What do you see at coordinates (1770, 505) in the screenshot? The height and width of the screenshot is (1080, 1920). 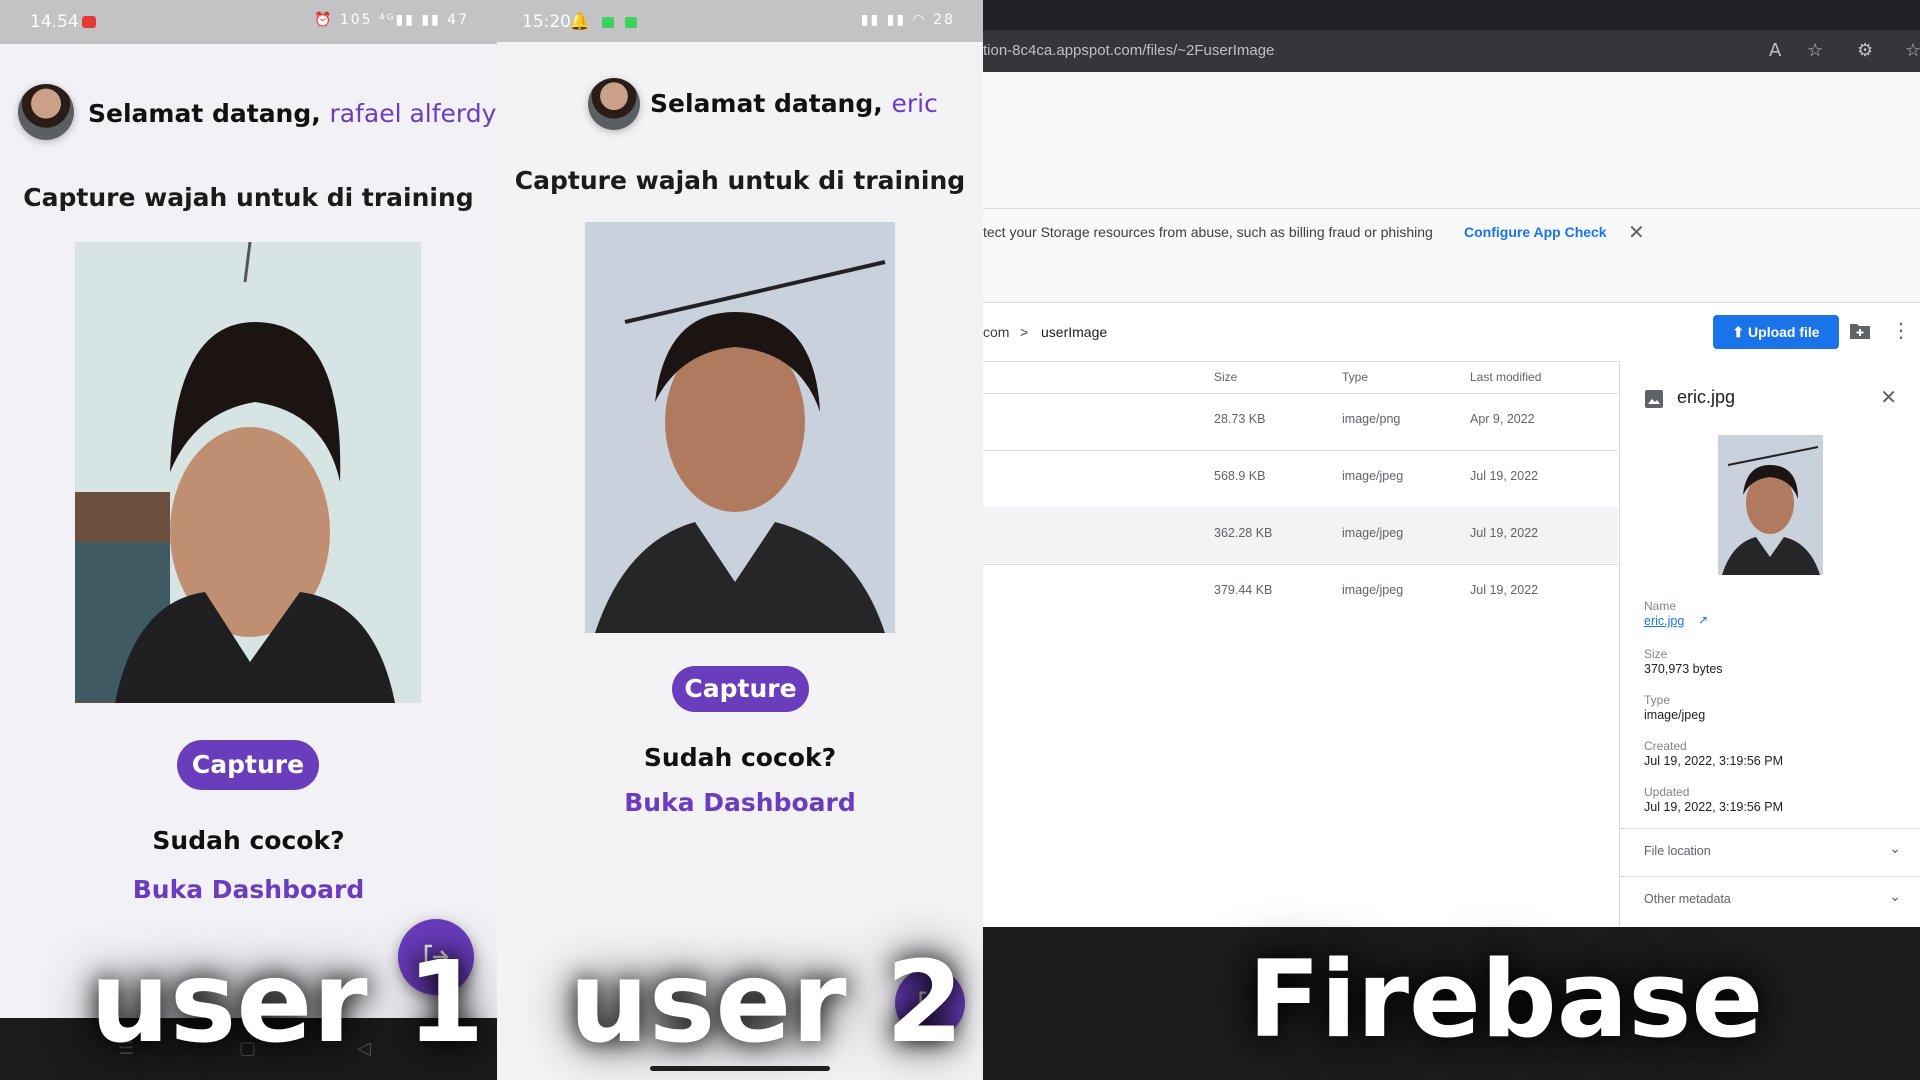 I see `file-preview-thumbnail` at bounding box center [1770, 505].